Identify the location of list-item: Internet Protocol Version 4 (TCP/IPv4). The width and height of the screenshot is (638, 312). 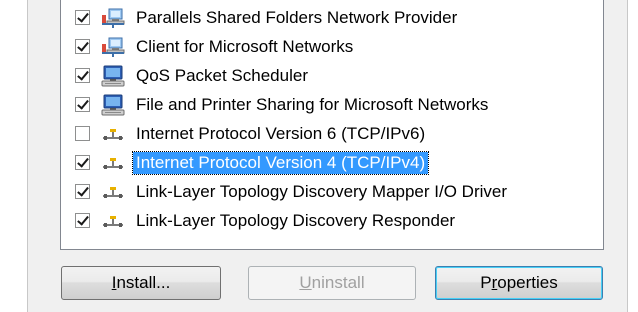
(332, 163).